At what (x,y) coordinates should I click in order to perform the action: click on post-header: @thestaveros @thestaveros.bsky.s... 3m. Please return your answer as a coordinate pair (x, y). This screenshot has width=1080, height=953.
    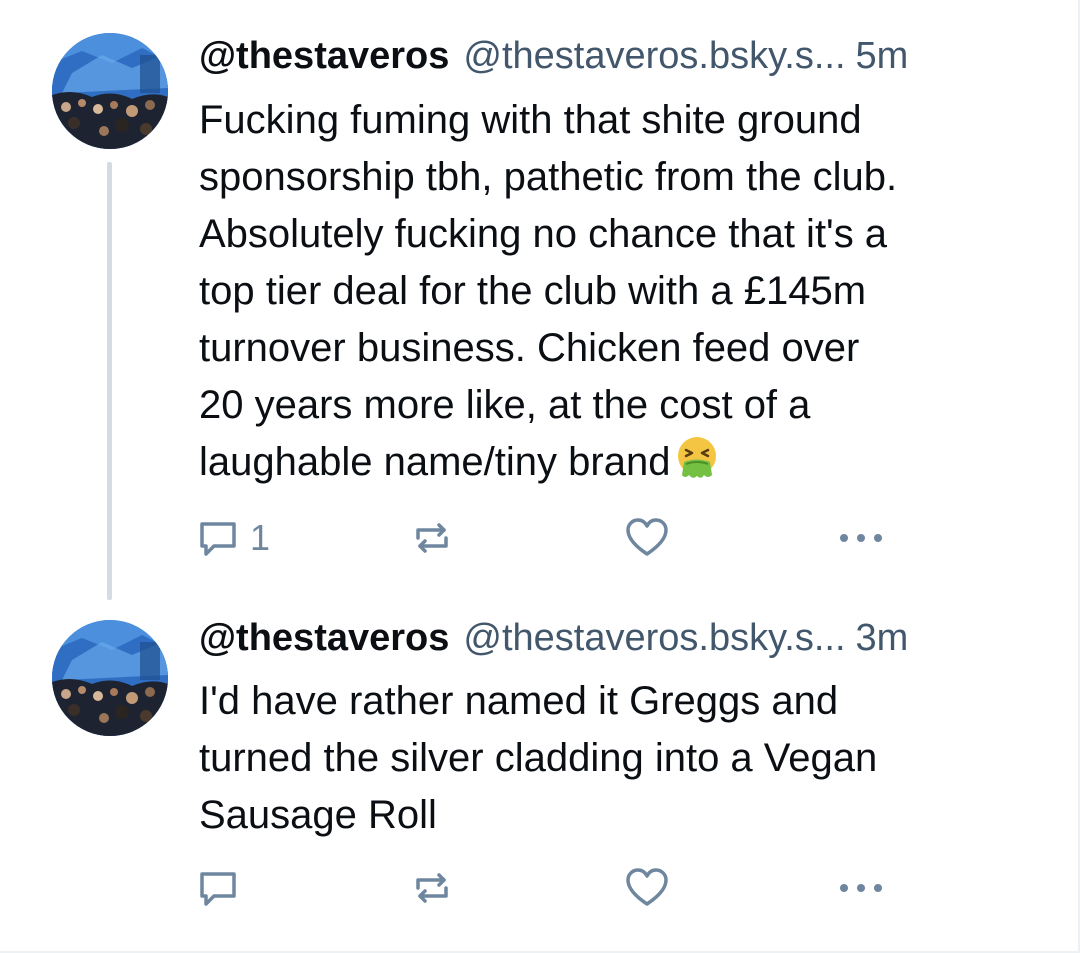
    Looking at the image, I should click on (619, 638).